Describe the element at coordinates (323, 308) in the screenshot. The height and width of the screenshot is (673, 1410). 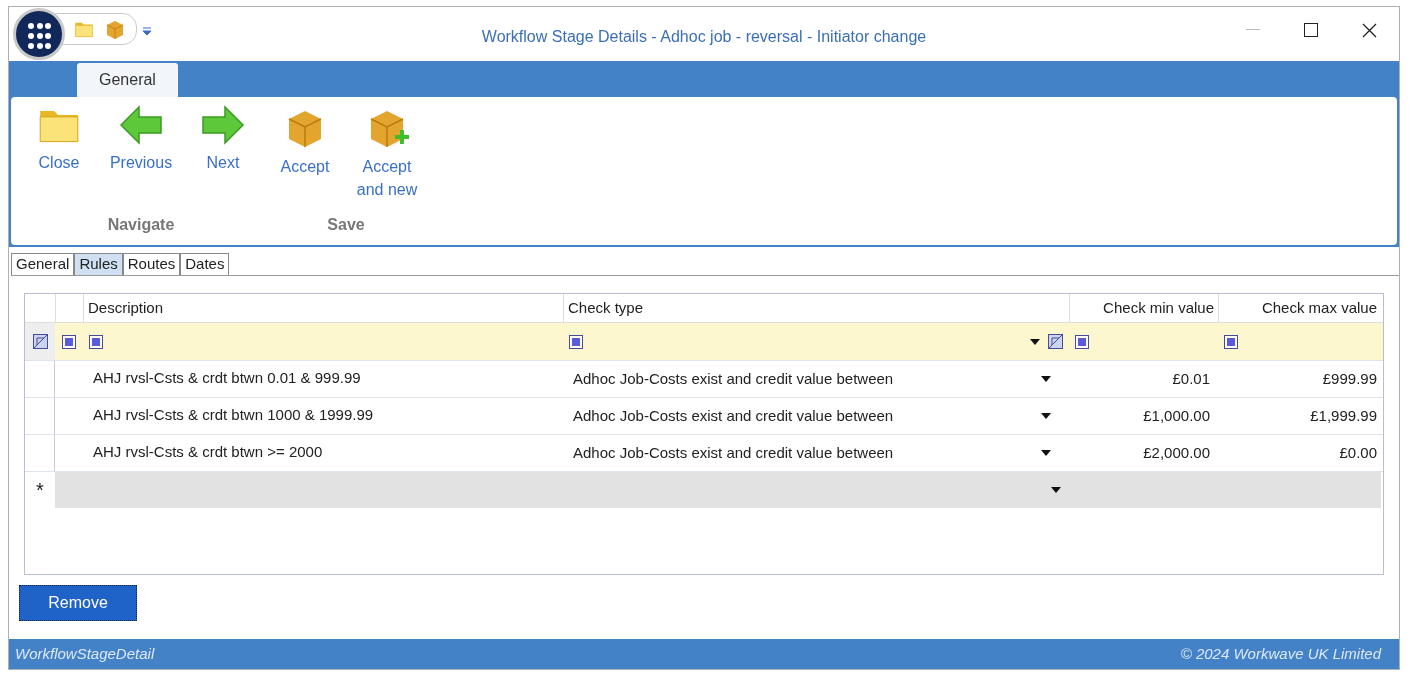
I see `column-header: Description` at that location.